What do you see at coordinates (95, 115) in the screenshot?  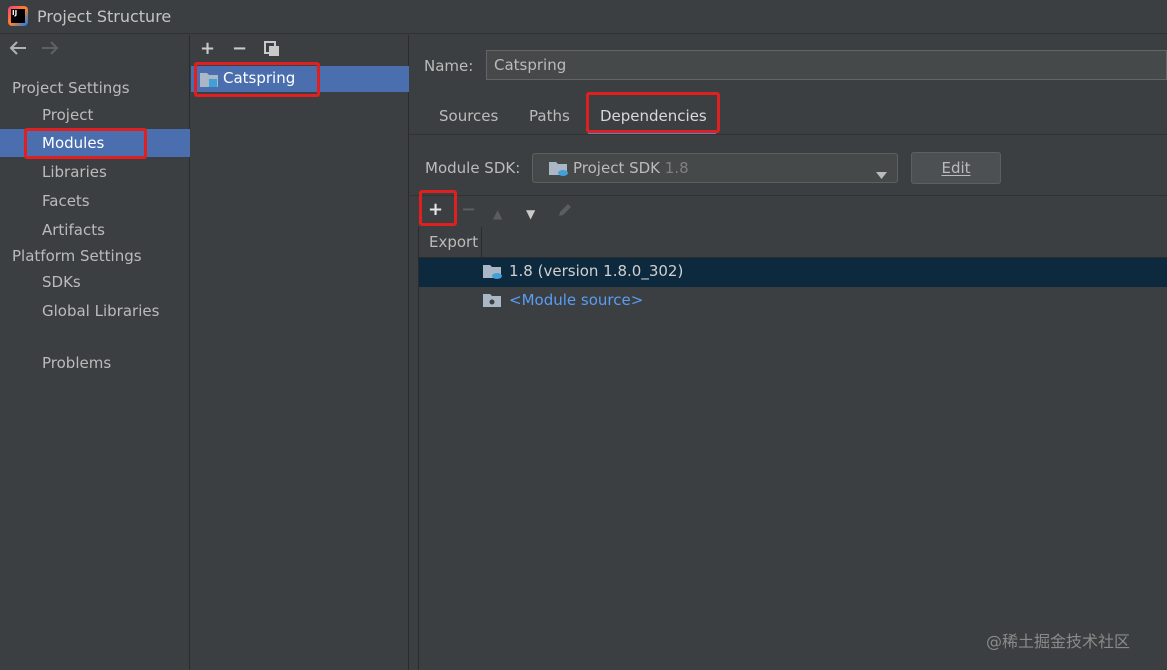 I see `nav-item-project: Project` at bounding box center [95, 115].